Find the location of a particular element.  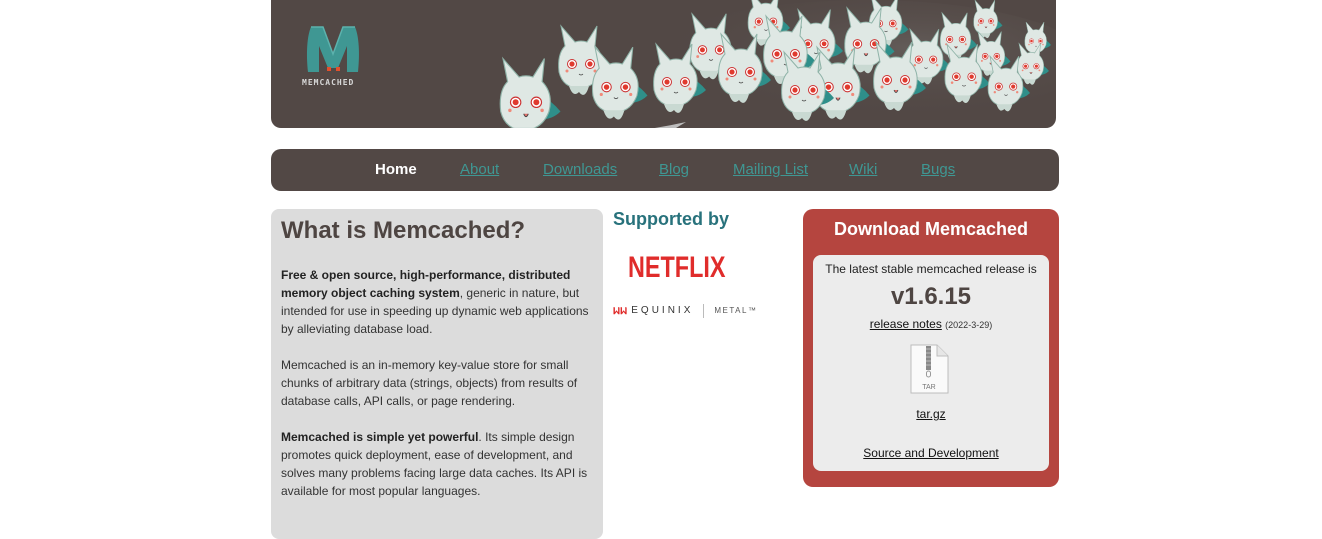

nav-home: Home is located at coordinates (396, 169).